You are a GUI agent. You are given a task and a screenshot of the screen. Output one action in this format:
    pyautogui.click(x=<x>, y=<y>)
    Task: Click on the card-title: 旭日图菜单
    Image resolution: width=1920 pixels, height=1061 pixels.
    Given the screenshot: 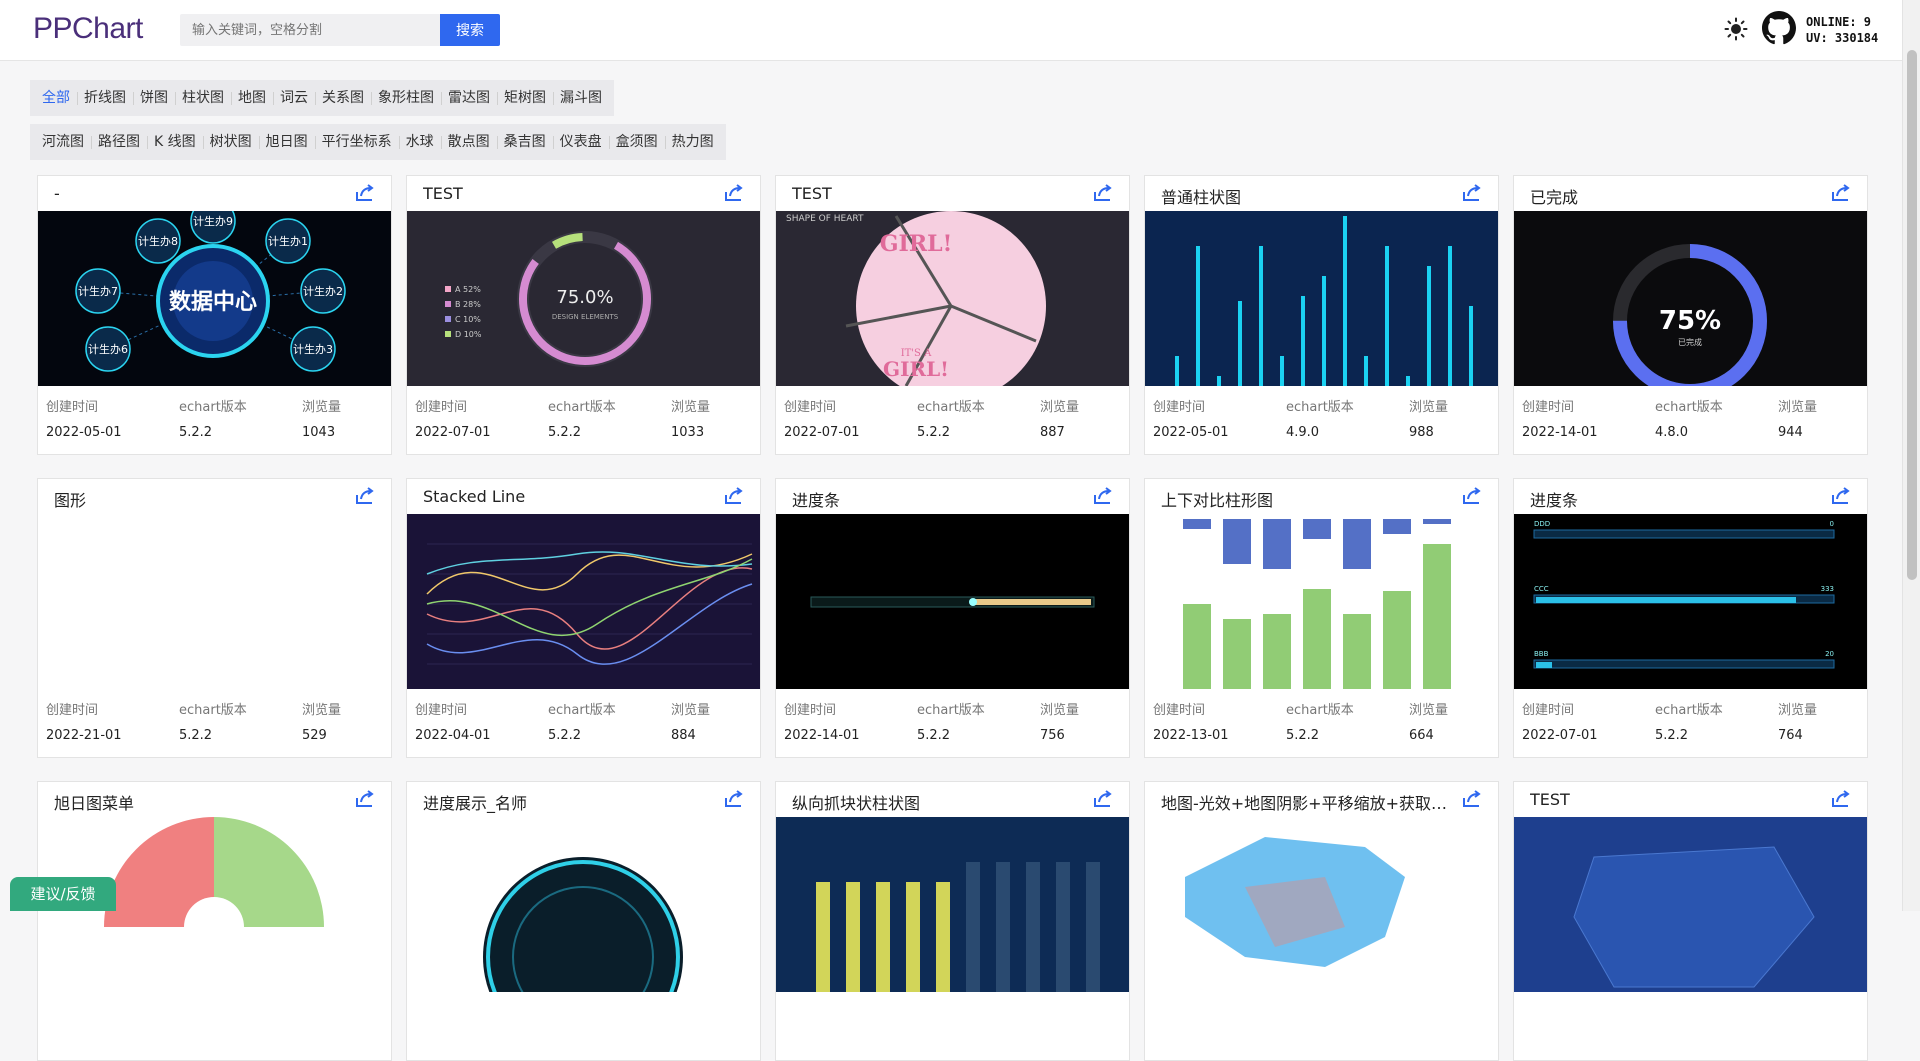 What is the action you would take?
    pyautogui.click(x=94, y=802)
    